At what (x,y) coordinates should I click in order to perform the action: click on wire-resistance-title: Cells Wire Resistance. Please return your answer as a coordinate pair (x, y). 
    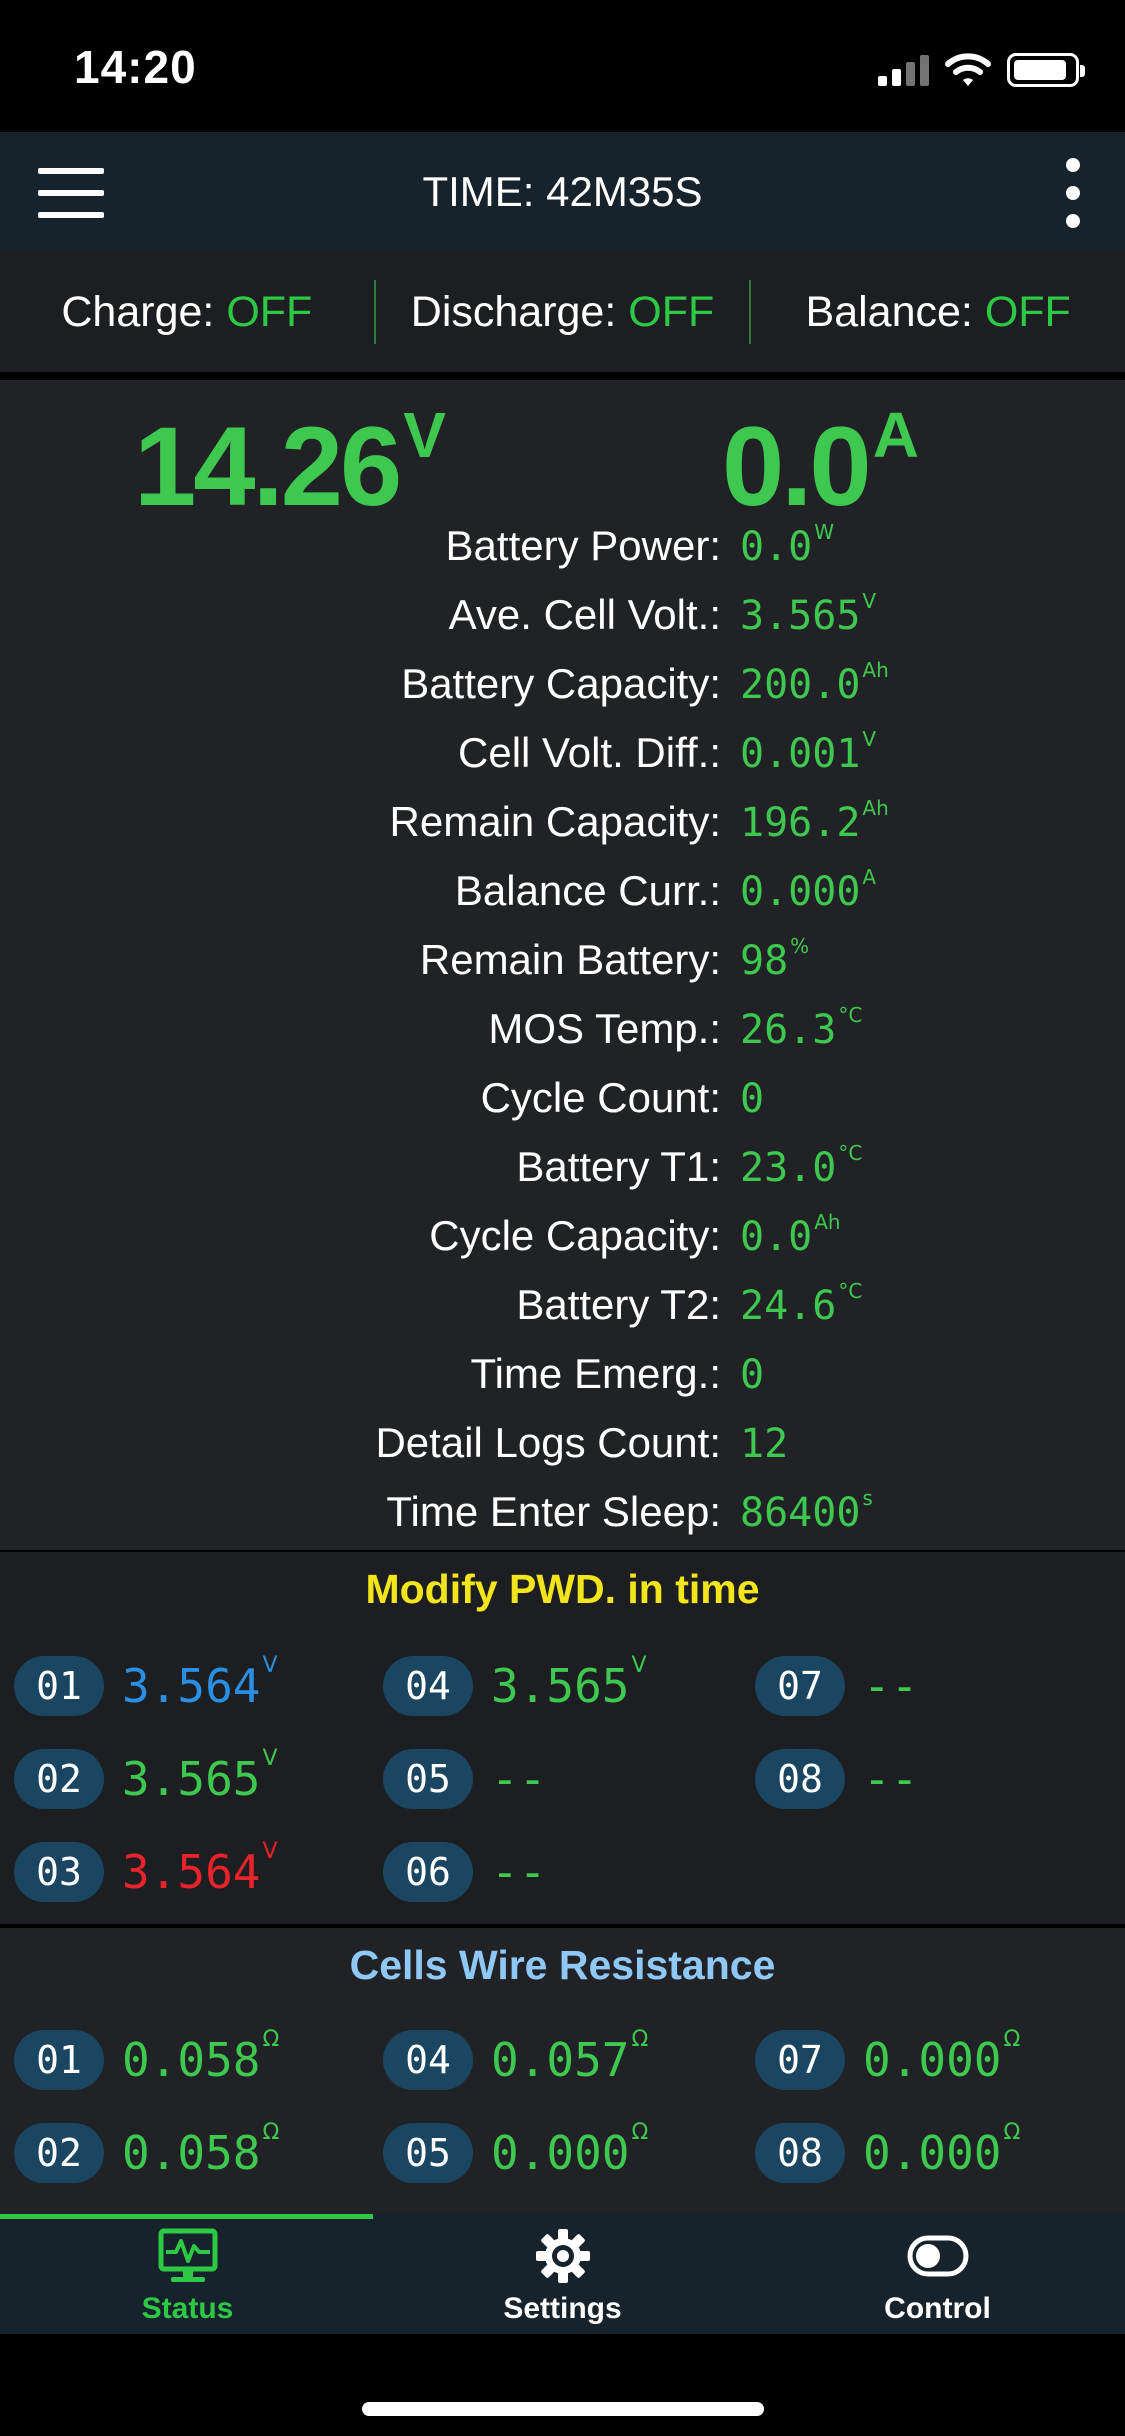
    Looking at the image, I should click on (562, 1965).